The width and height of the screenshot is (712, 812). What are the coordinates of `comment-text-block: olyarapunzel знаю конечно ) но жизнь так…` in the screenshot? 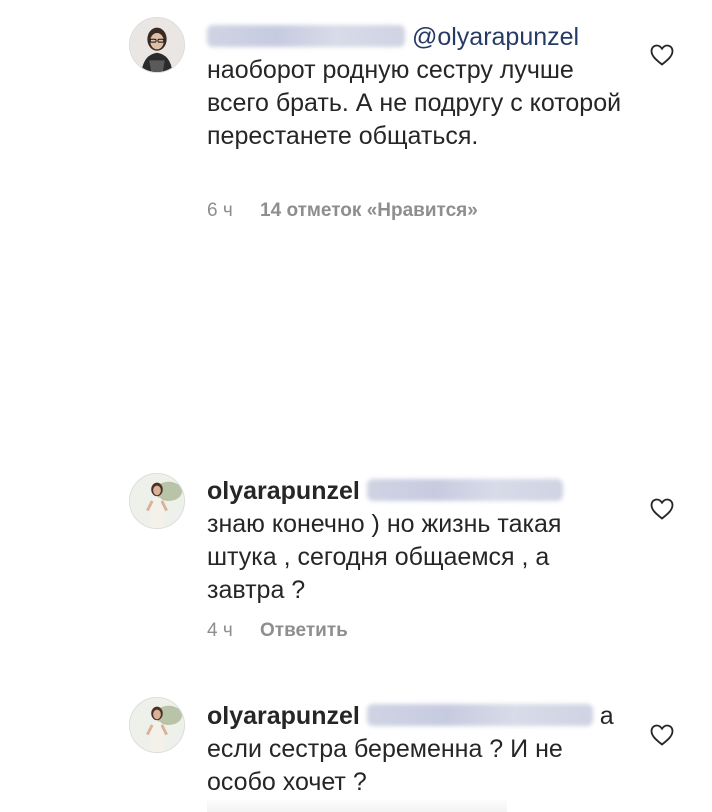 It's located at (417, 541).